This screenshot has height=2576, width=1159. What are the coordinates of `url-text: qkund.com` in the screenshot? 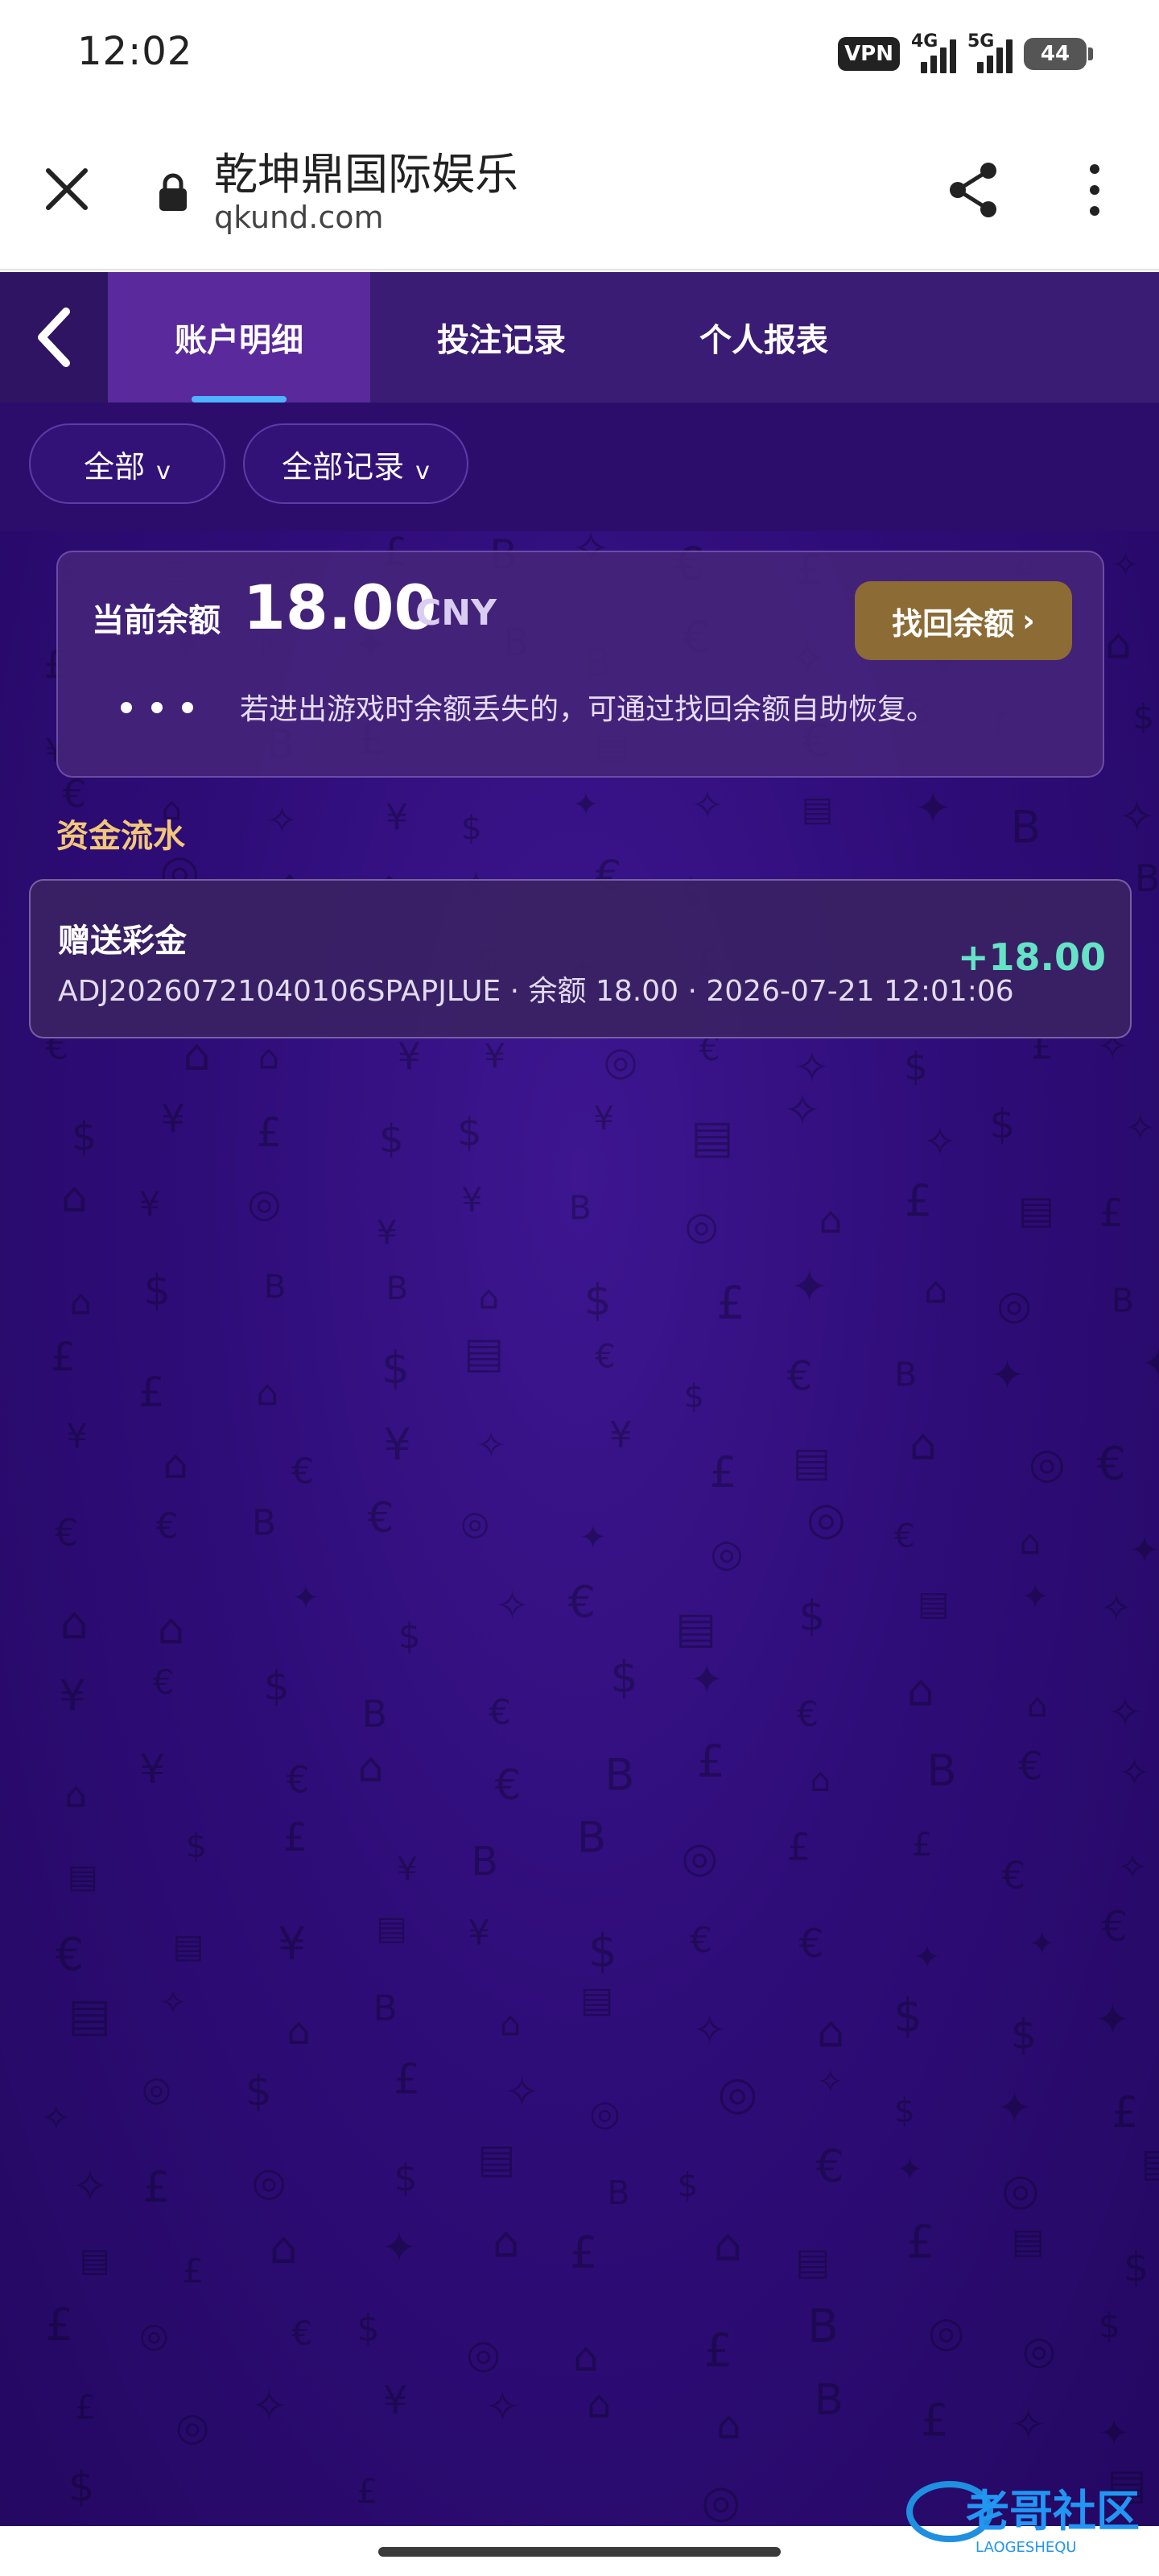 It's located at (298, 217).